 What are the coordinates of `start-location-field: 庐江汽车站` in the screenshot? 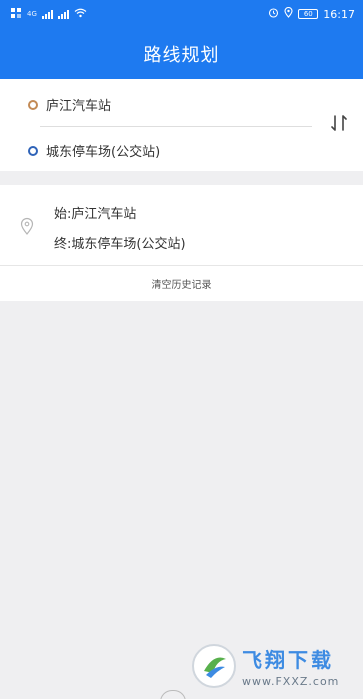 It's located at (69, 104).